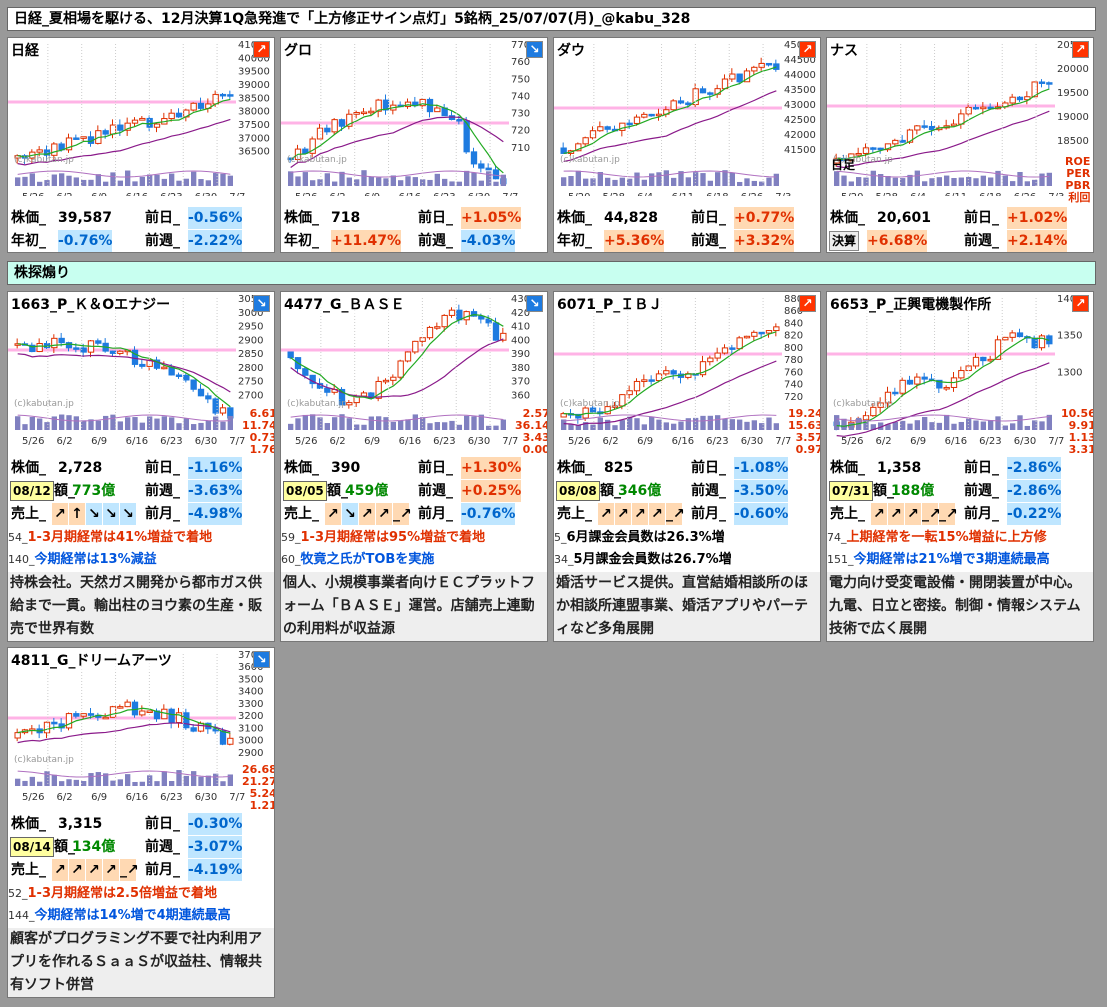  I want to click on timeframe-label: 日足, so click(843, 164).